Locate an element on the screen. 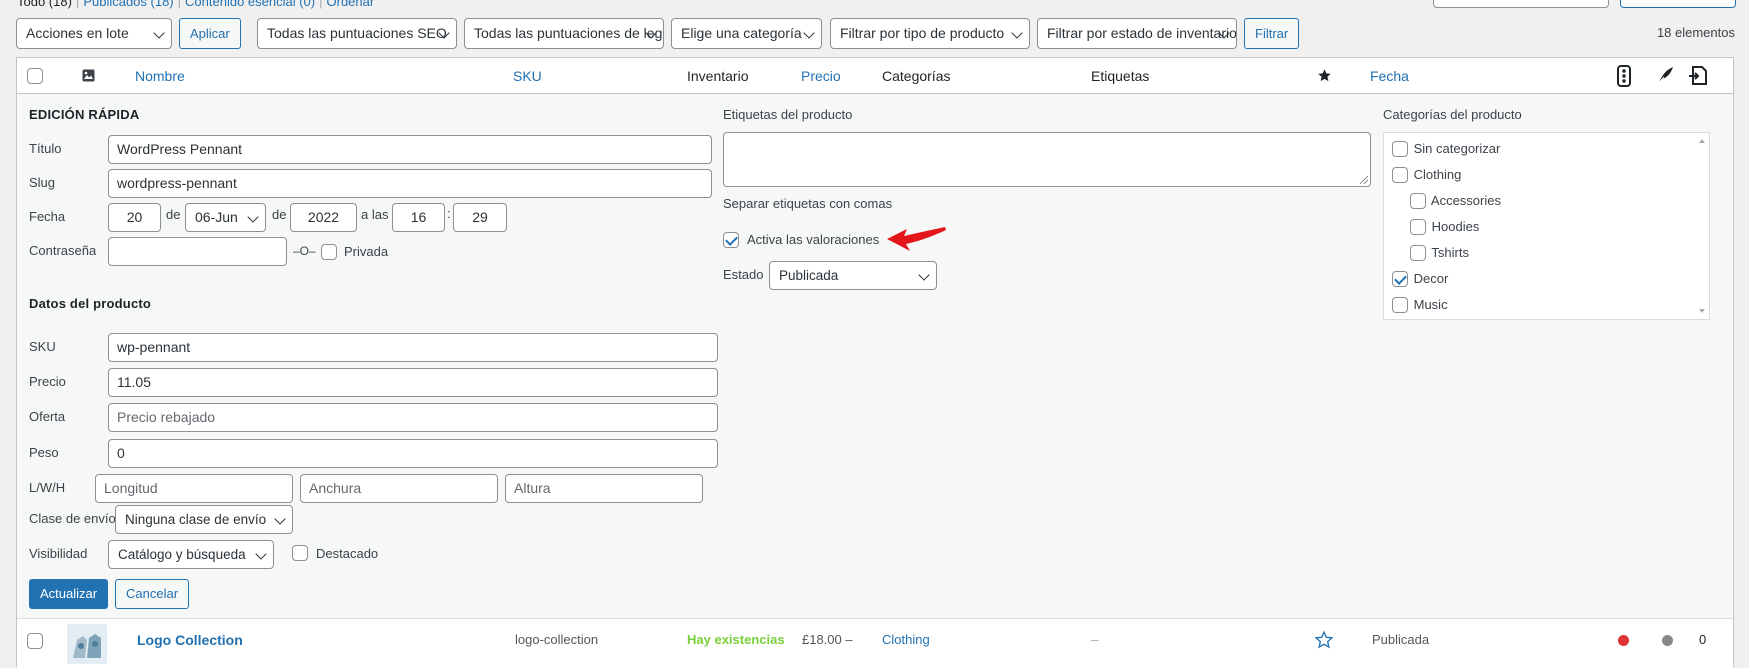 This screenshot has height=668, width=1749. seo-score-column-icon is located at coordinates (1624, 76).